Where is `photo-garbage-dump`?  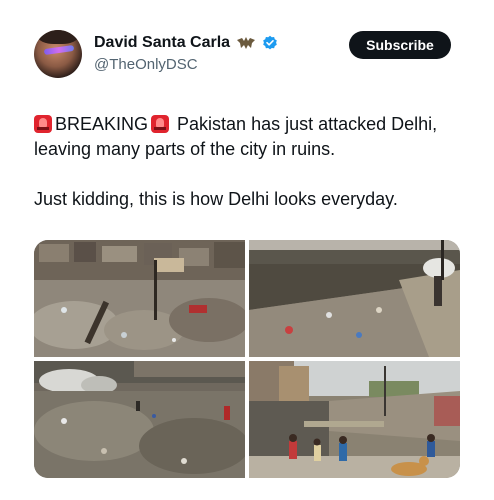 photo-garbage-dump is located at coordinates (139, 419).